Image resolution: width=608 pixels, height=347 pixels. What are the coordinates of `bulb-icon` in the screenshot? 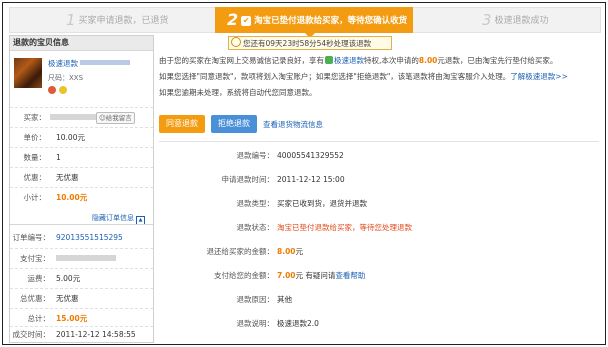 It's located at (63, 90).